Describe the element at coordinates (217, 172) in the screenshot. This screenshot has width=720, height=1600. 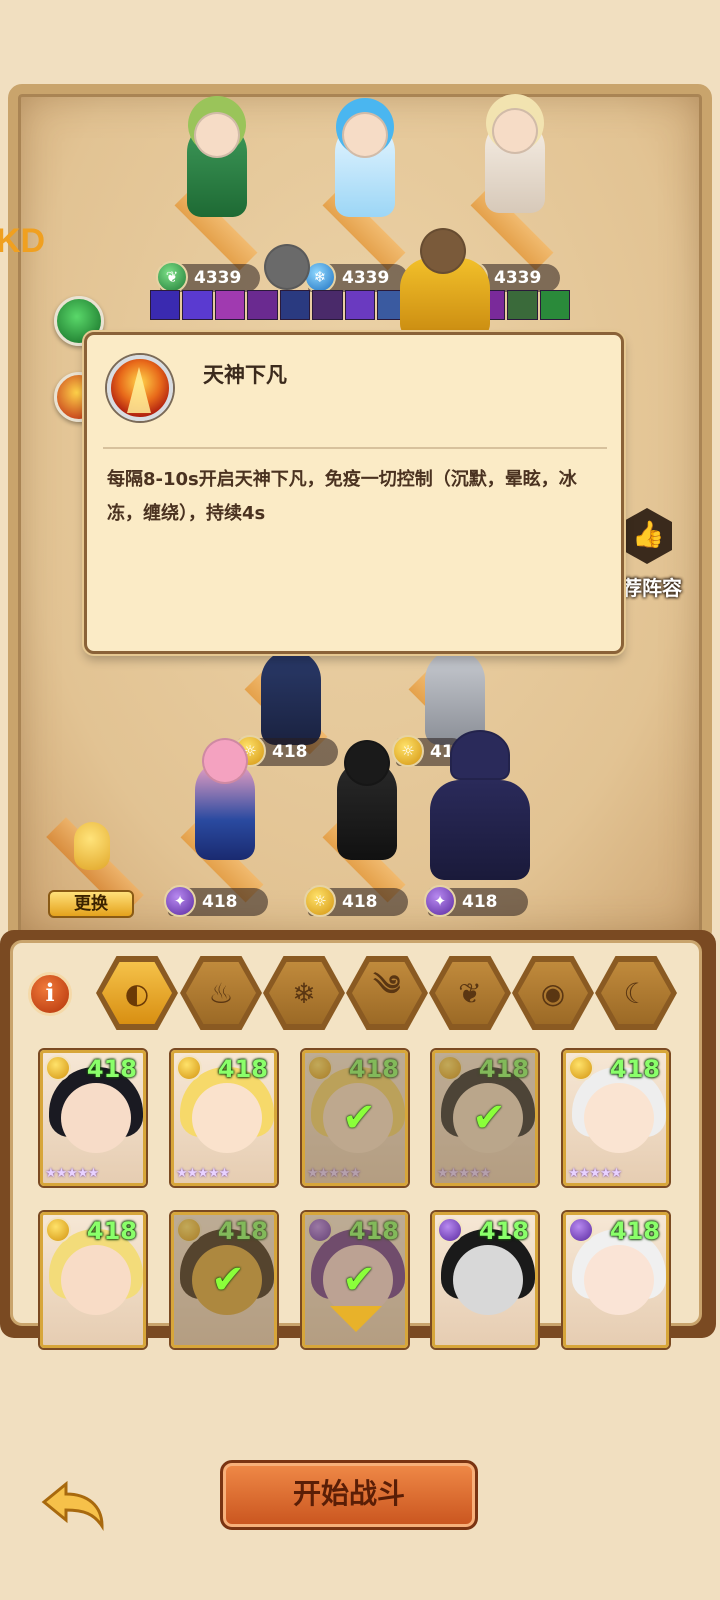
I see `hero-green-angel` at that location.